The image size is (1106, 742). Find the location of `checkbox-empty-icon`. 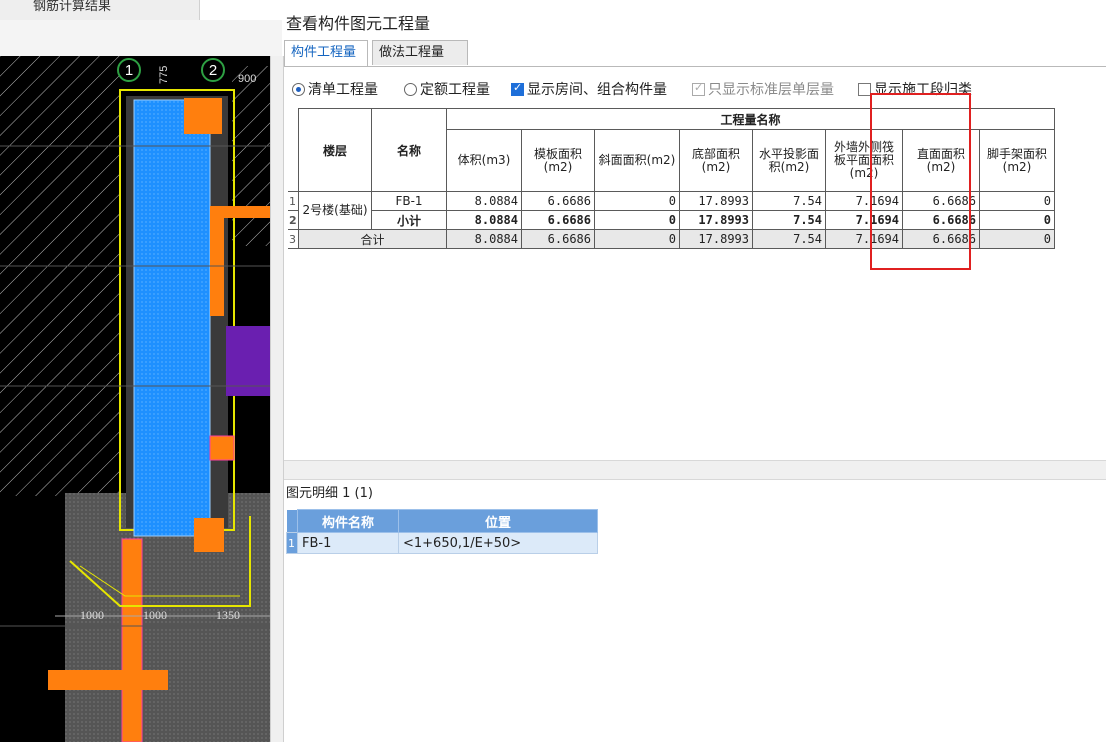

checkbox-empty-icon is located at coordinates (864, 89).